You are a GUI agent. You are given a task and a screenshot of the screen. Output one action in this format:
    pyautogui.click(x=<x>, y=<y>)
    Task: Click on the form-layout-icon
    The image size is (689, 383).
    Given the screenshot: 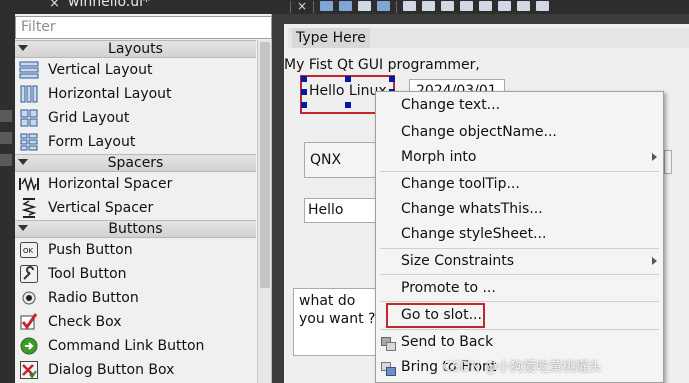 What is the action you would take?
    pyautogui.click(x=29, y=142)
    